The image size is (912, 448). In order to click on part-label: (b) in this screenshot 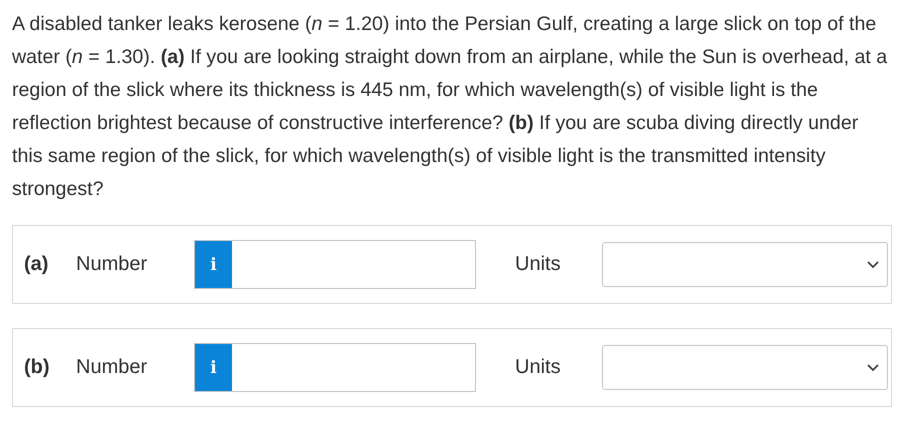, I will do `click(37, 367)`.